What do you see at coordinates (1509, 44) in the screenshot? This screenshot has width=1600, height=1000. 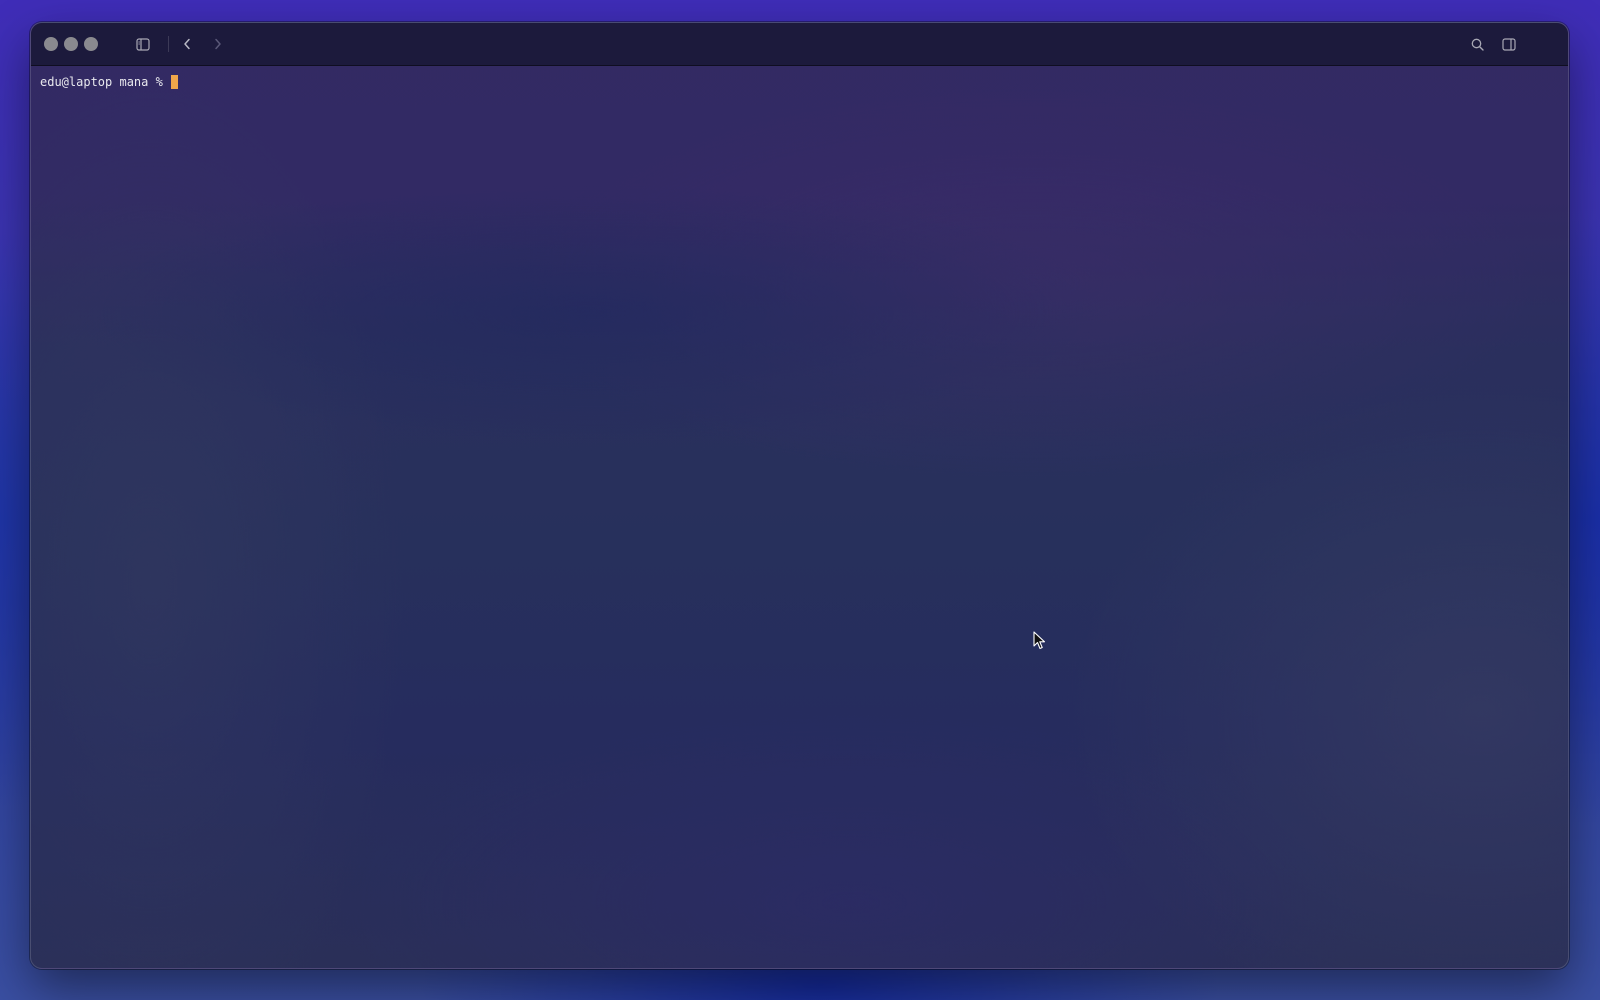 I see `right-sidebar-icon` at bounding box center [1509, 44].